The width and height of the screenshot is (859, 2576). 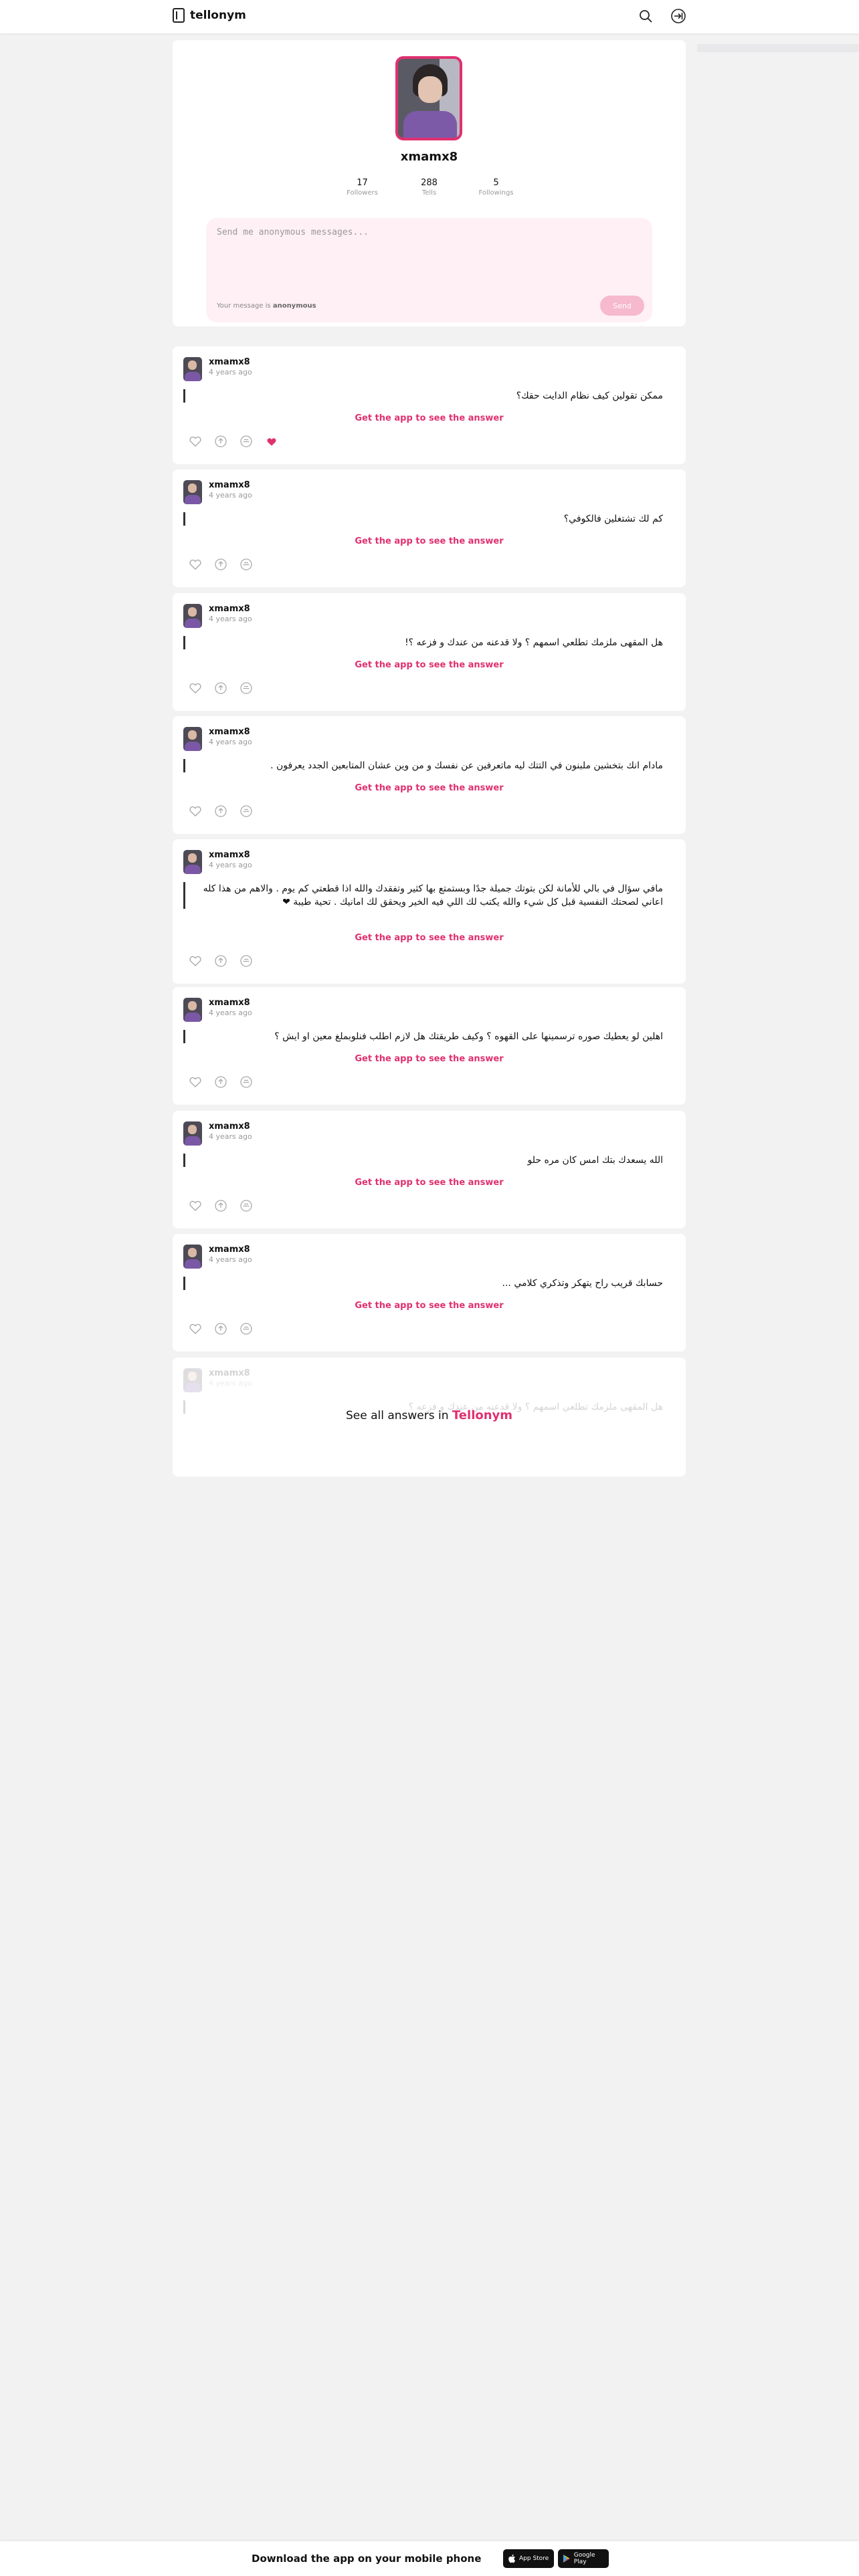 I want to click on stat-label: Followers, so click(x=362, y=193).